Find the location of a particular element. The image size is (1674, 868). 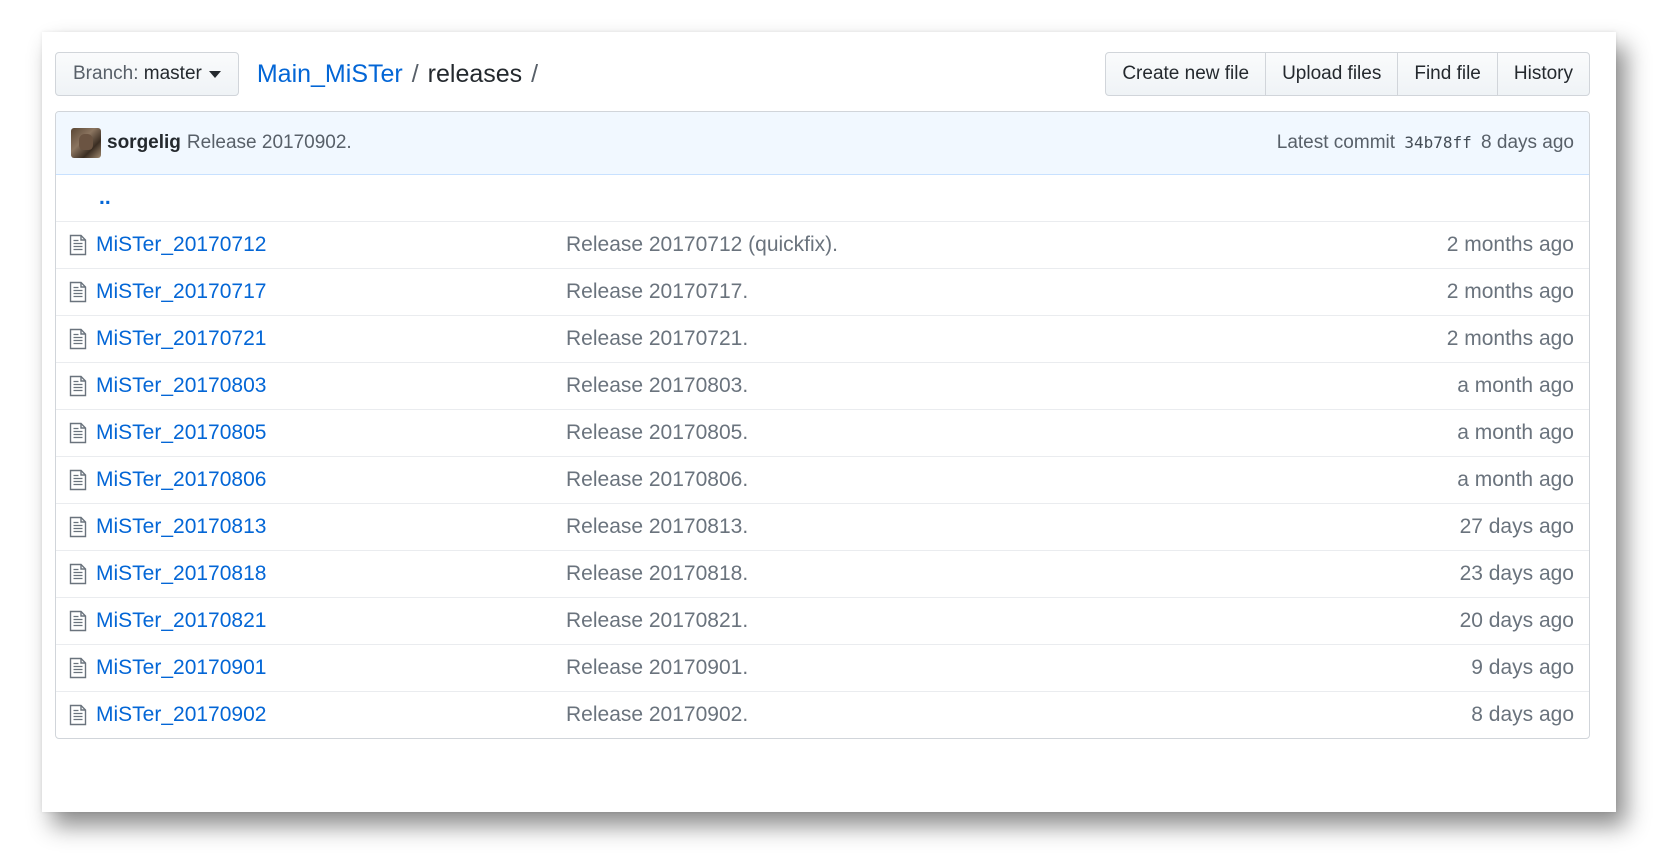

file-commit-message-link: Release 20170901. is located at coordinates (657, 668).